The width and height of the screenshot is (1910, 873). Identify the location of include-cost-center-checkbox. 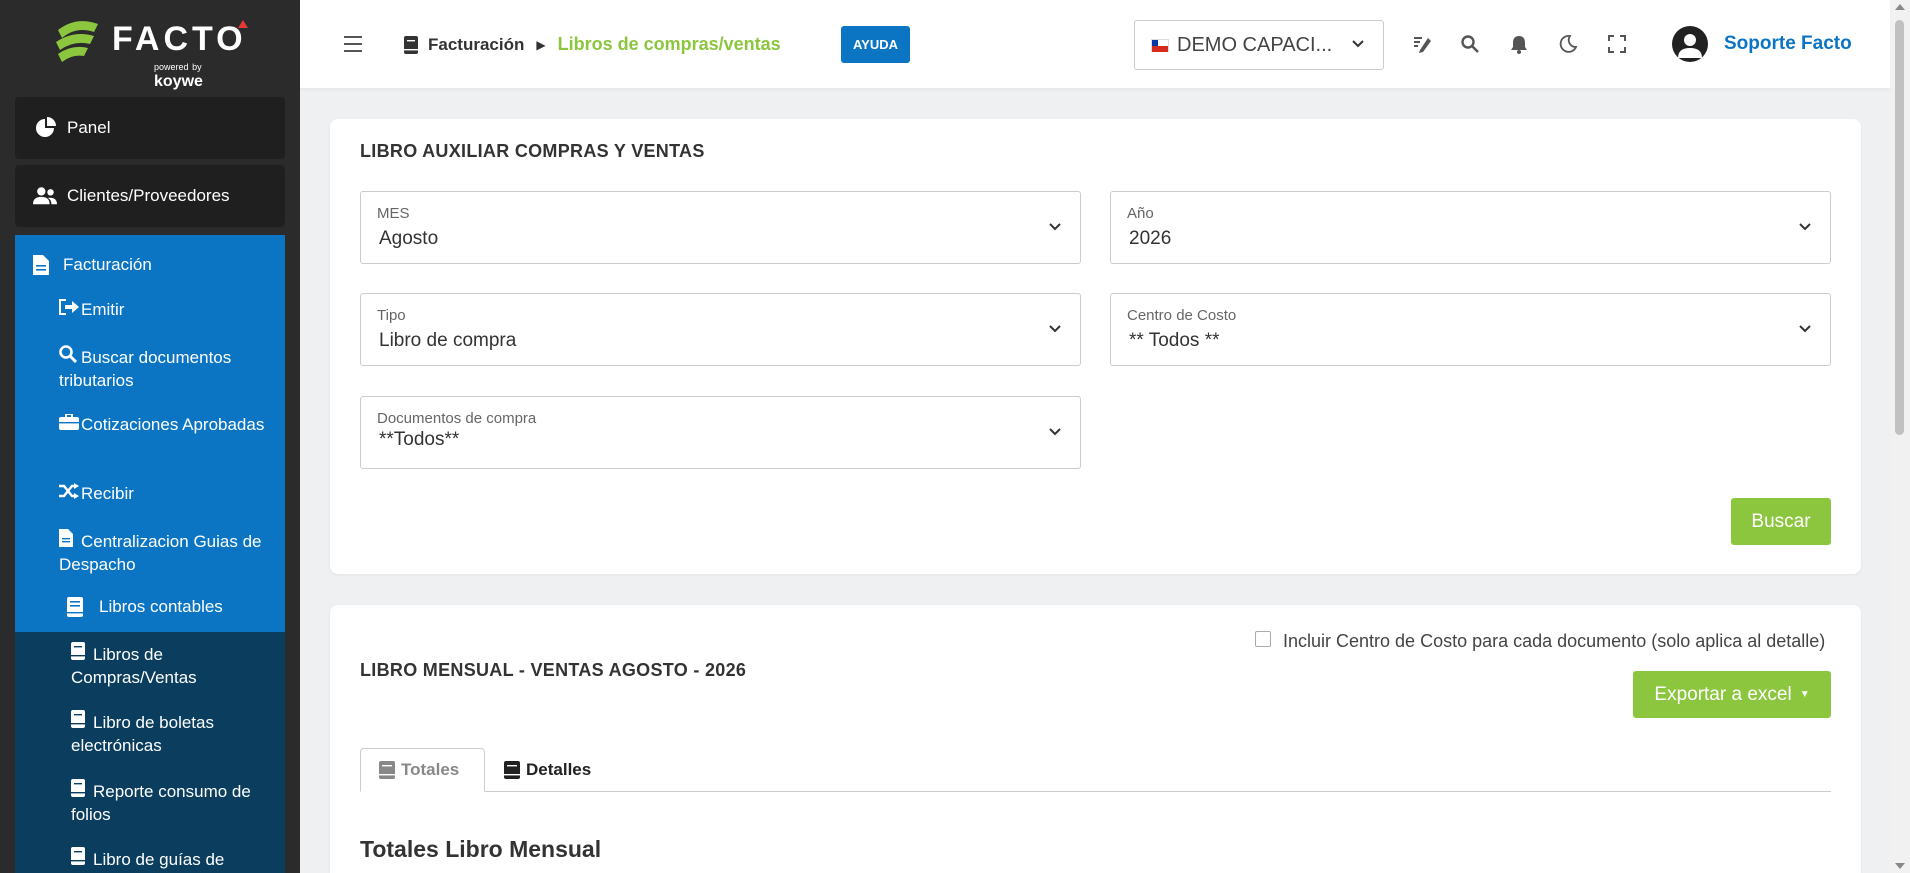
(1263, 639).